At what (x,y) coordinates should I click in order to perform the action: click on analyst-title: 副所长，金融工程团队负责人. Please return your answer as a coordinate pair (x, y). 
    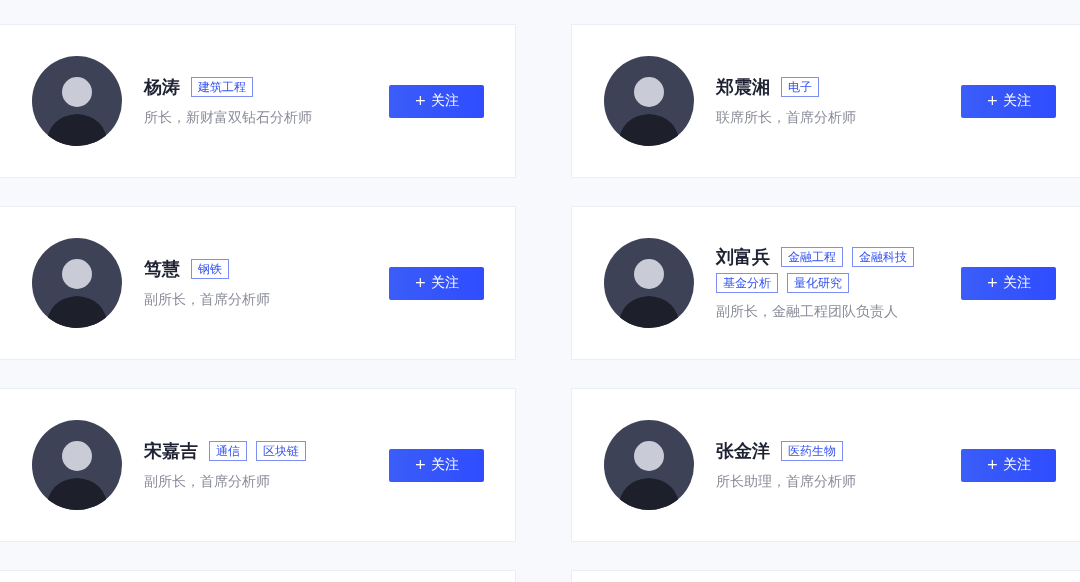
    Looking at the image, I should click on (807, 312).